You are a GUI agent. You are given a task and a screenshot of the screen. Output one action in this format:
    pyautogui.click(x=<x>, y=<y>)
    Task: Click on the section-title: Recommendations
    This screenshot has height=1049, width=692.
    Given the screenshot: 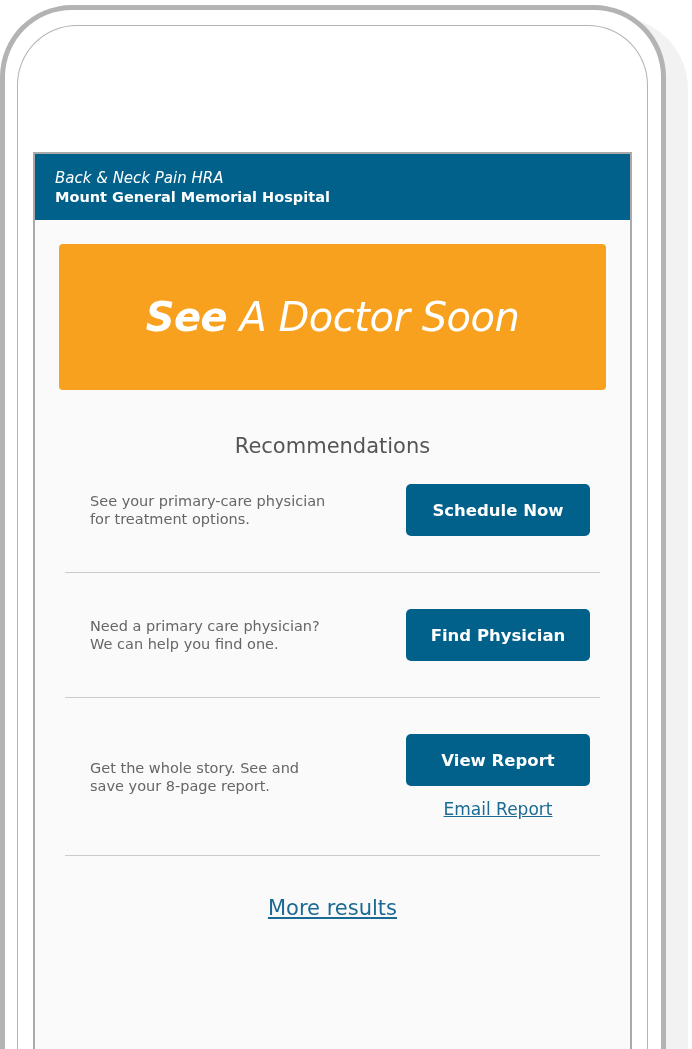 What is the action you would take?
    pyautogui.click(x=332, y=446)
    